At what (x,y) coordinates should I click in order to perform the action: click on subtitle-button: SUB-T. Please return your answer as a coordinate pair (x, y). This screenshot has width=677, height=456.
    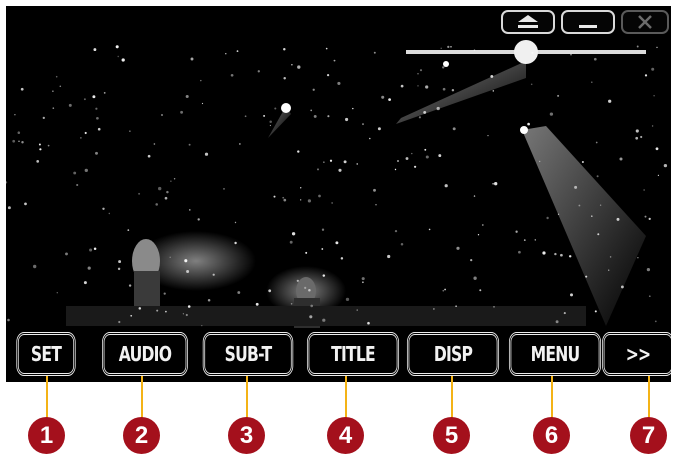
    Looking at the image, I should click on (248, 354).